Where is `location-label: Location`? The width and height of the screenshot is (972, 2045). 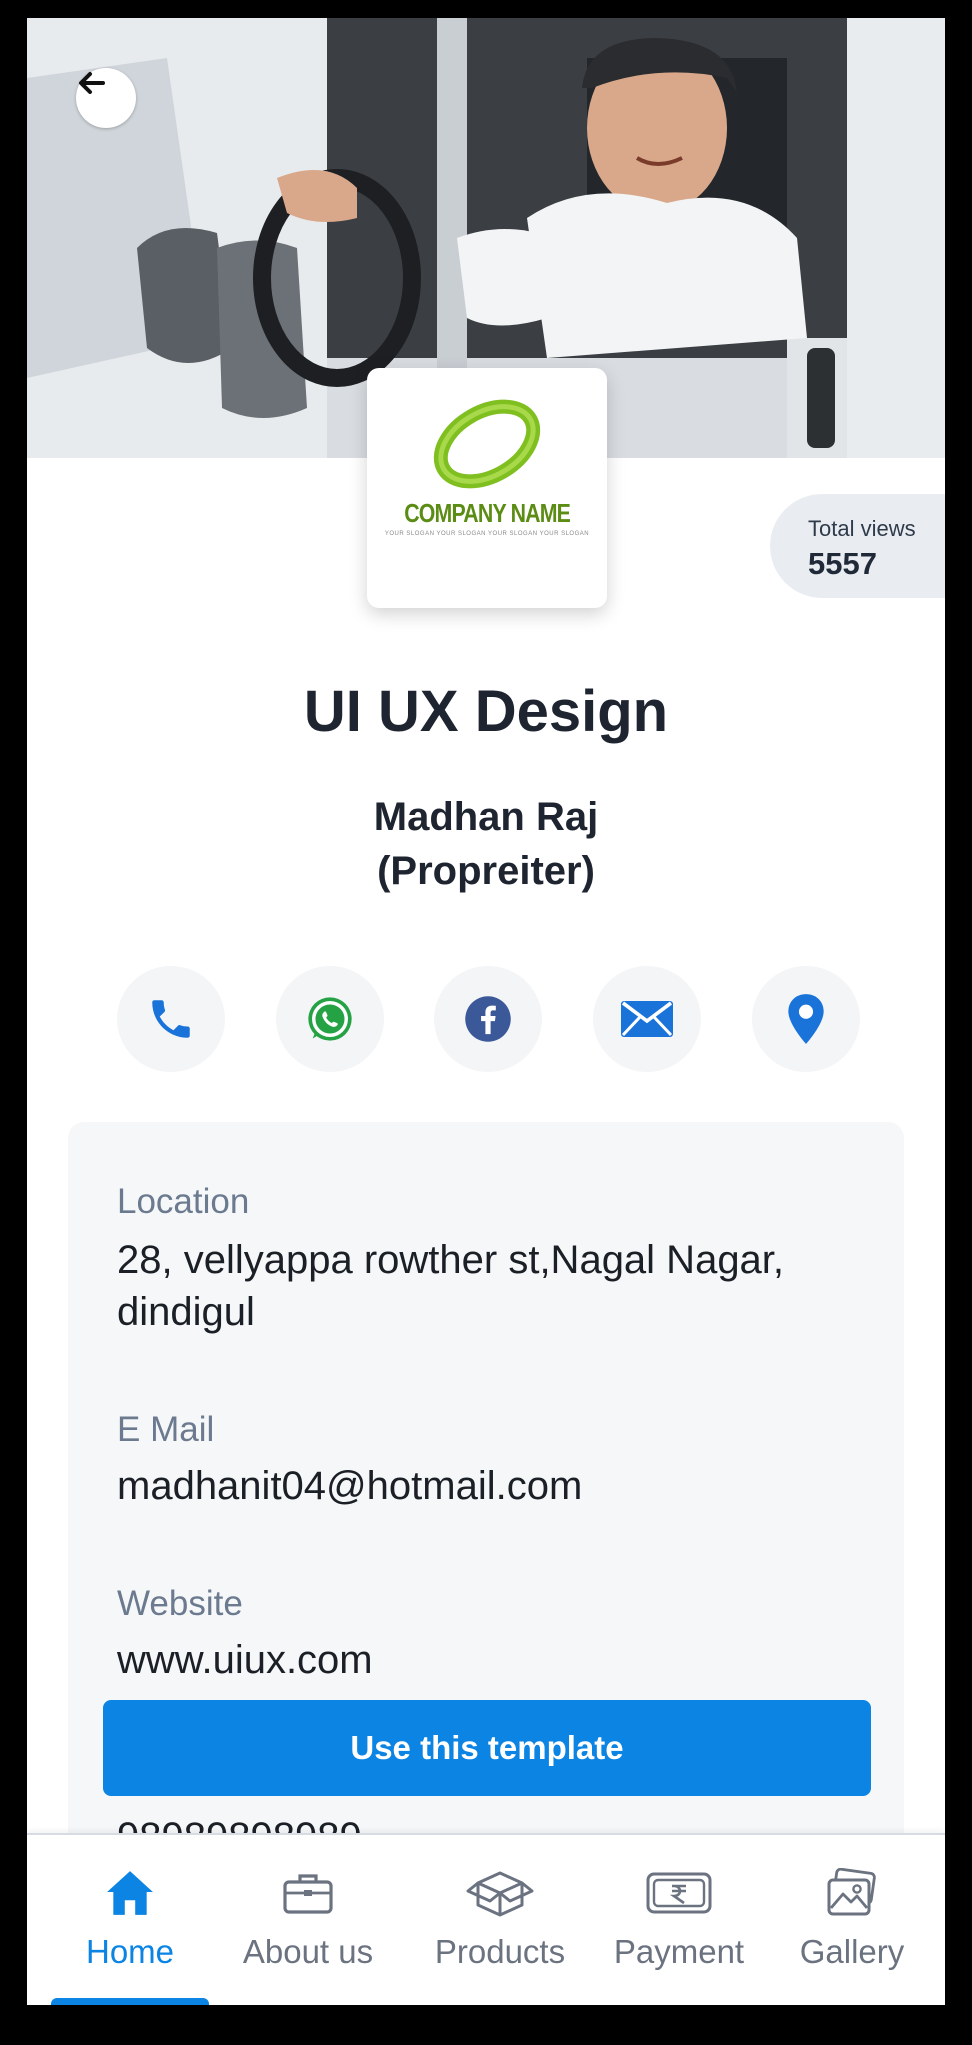
location-label: Location is located at coordinates (183, 1201).